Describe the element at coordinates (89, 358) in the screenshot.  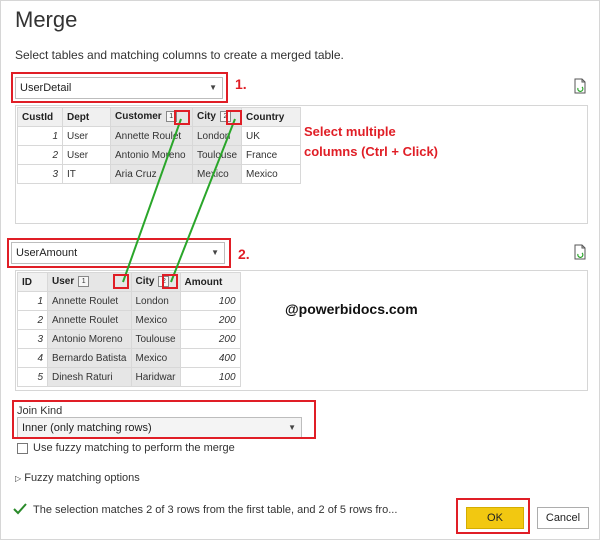
I see `cell: Bernardo Batista` at that location.